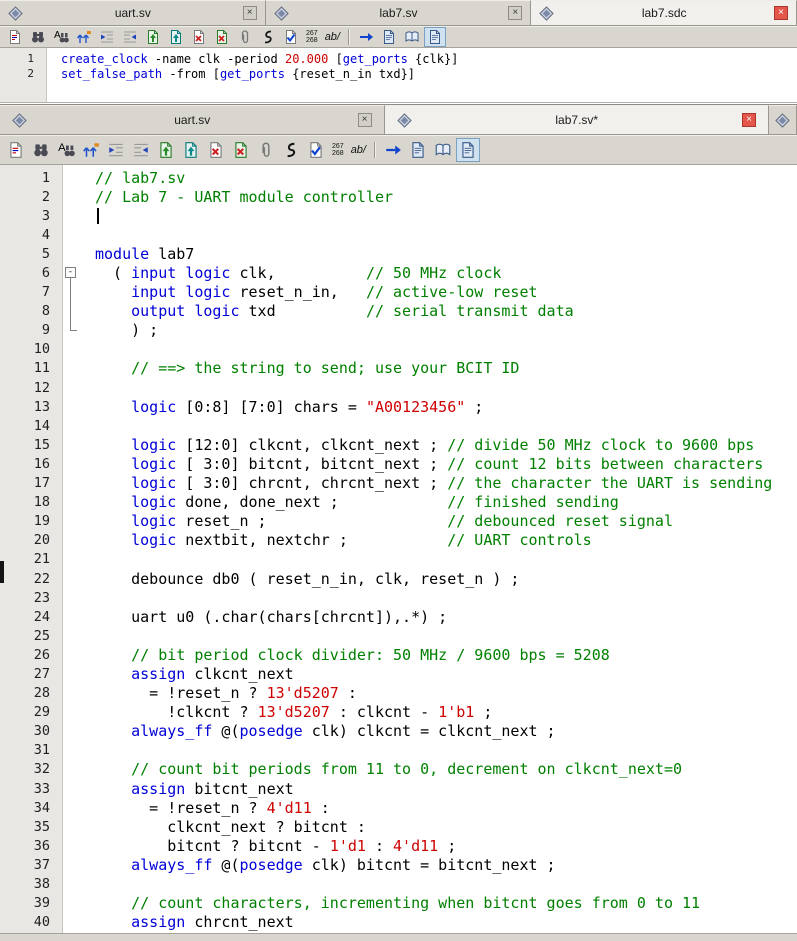 This screenshot has height=941, width=797. I want to click on code-text: !clkcnt ? 13'd5207 : clkcnt - 1'b1 ;, so click(293, 712).